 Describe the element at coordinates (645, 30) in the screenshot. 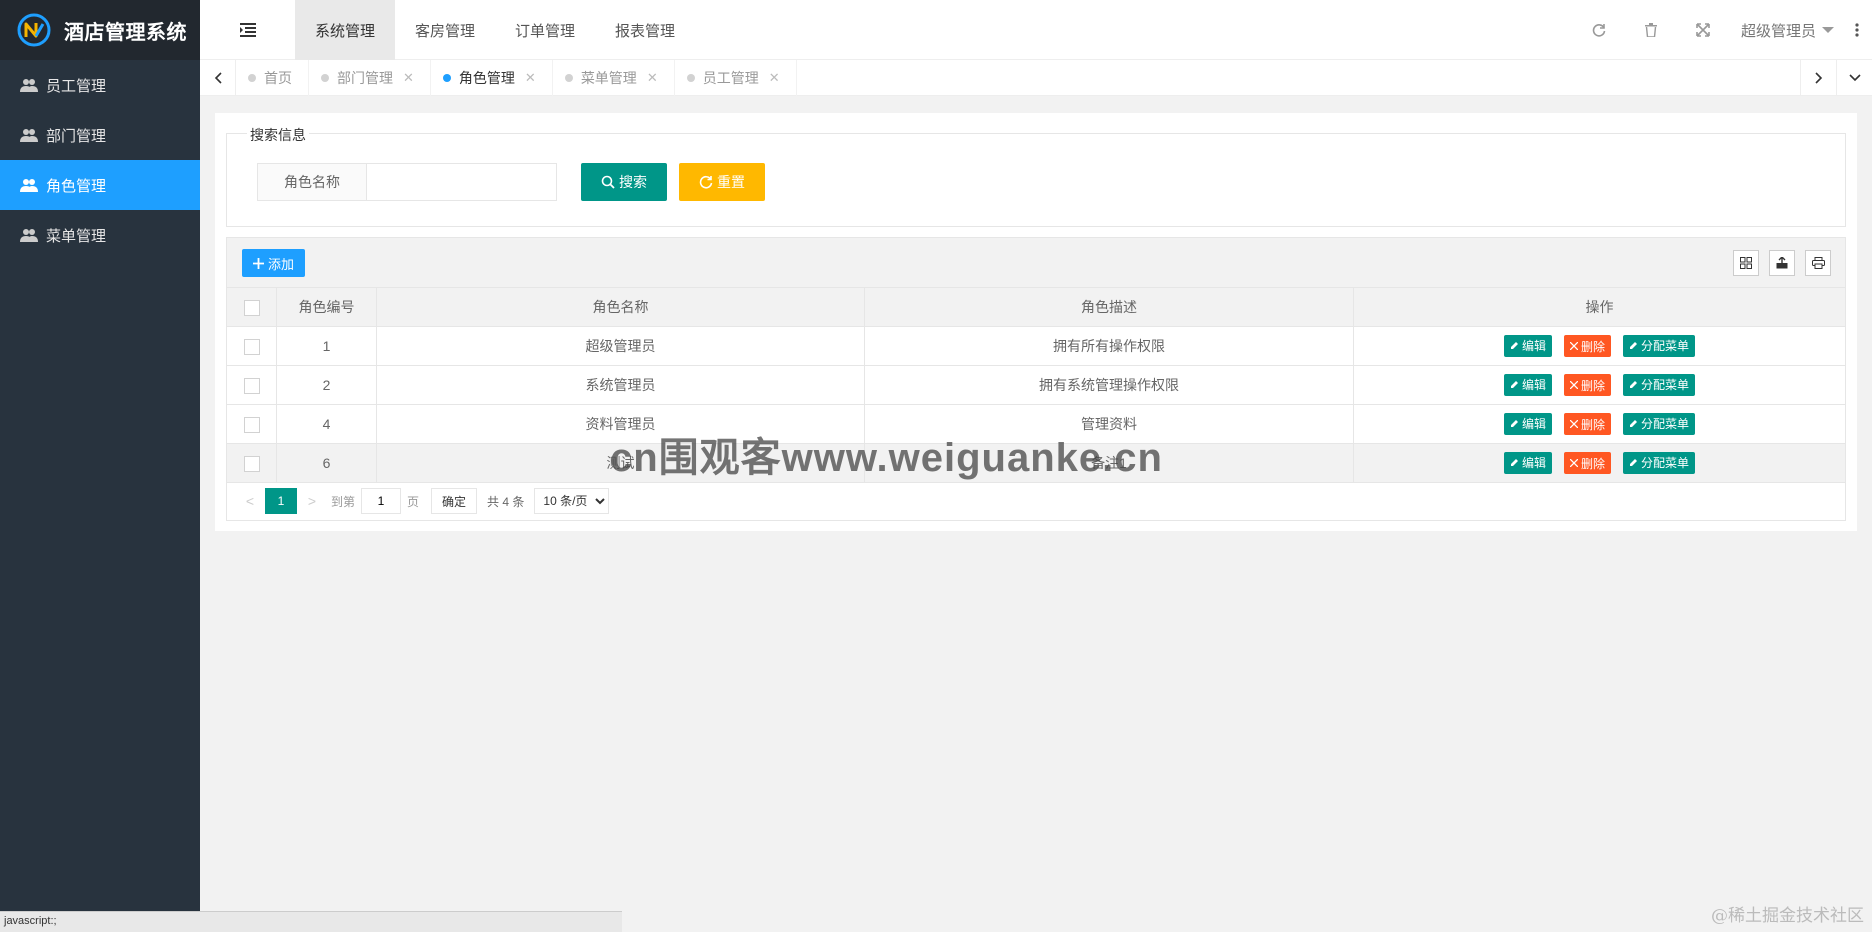

I see `top-tab-reports: 报表管理` at that location.